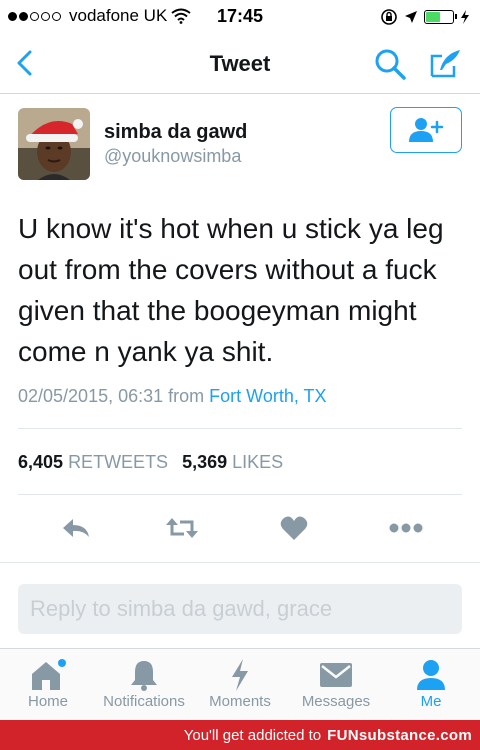 This screenshot has height=750, width=480. I want to click on tab-moments-label: Moments, so click(240, 701).